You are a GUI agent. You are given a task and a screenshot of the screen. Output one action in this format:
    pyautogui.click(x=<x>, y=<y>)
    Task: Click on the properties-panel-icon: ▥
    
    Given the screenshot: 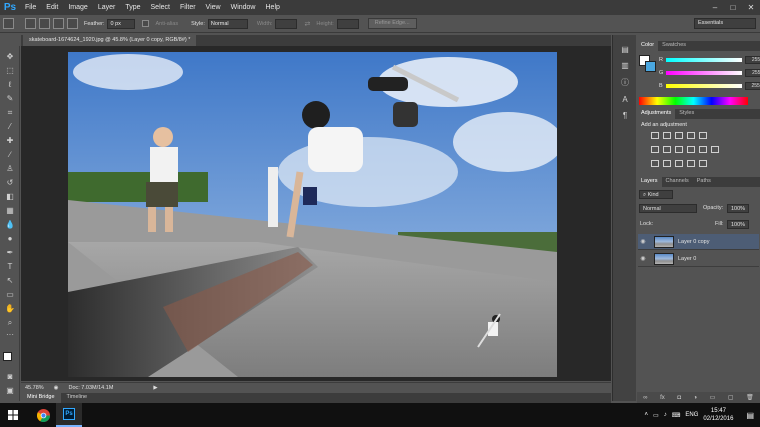 What is the action you would take?
    pyautogui.click(x=625, y=66)
    